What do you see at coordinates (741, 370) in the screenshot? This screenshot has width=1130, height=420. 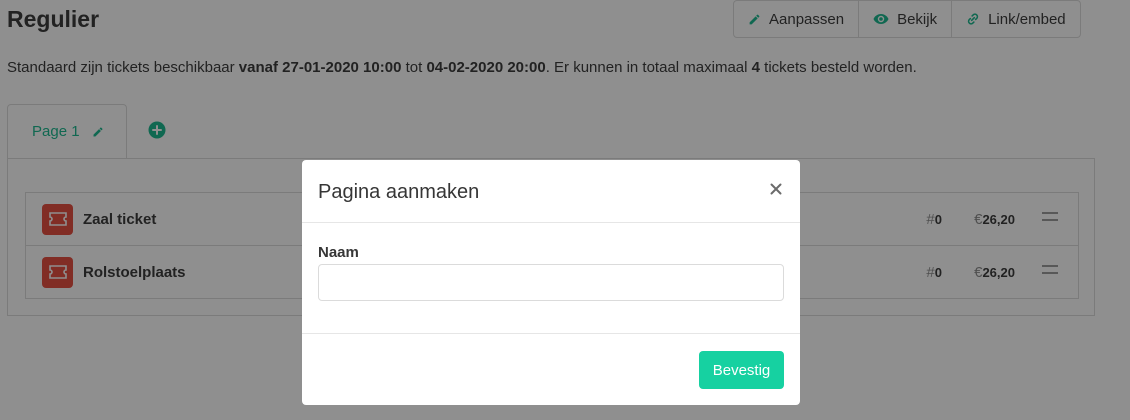 I see `confirm-button: Bevestig` at bounding box center [741, 370].